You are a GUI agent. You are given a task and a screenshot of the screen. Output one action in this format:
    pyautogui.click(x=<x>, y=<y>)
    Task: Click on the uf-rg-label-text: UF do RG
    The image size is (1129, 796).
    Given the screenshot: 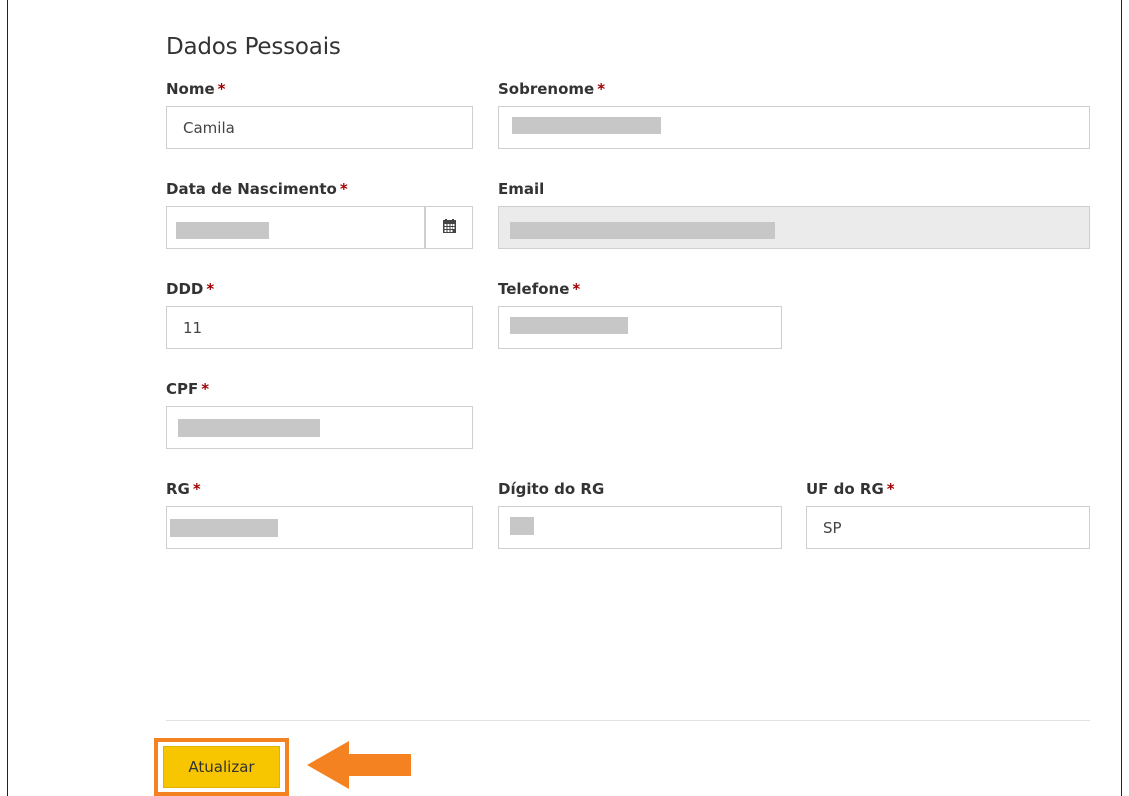 What is the action you would take?
    pyautogui.click(x=845, y=489)
    